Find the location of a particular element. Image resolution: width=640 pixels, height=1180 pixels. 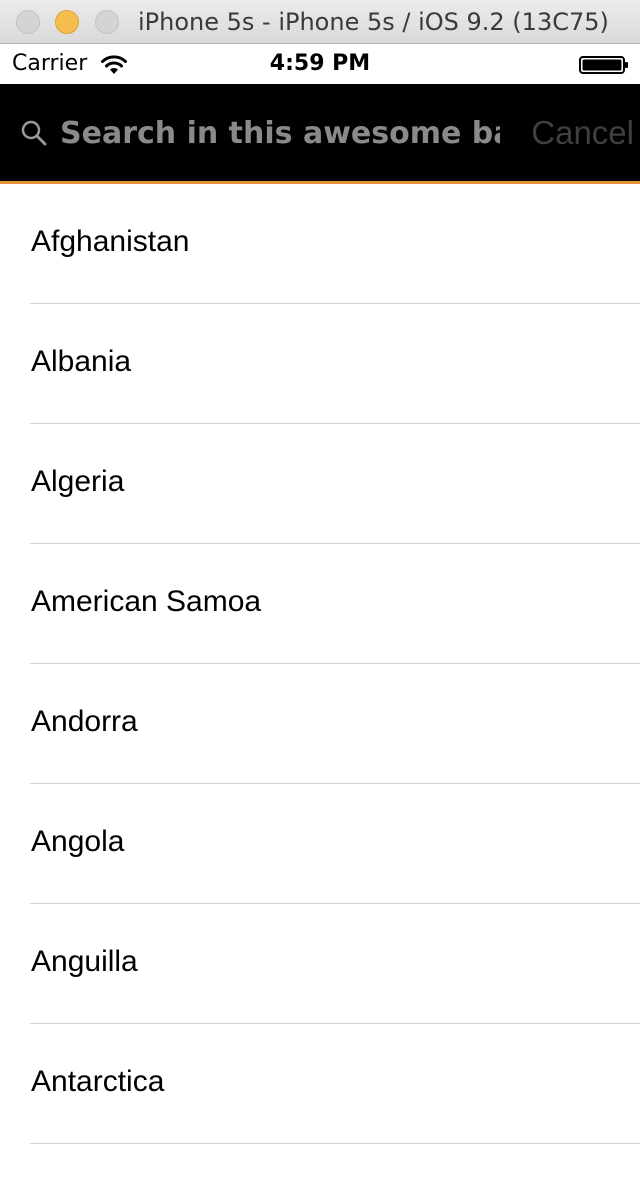

simulator-title-bar: iPhone 5s - iPhone 5s / iOS 9.2 (13C75) is located at coordinates (320, 22).